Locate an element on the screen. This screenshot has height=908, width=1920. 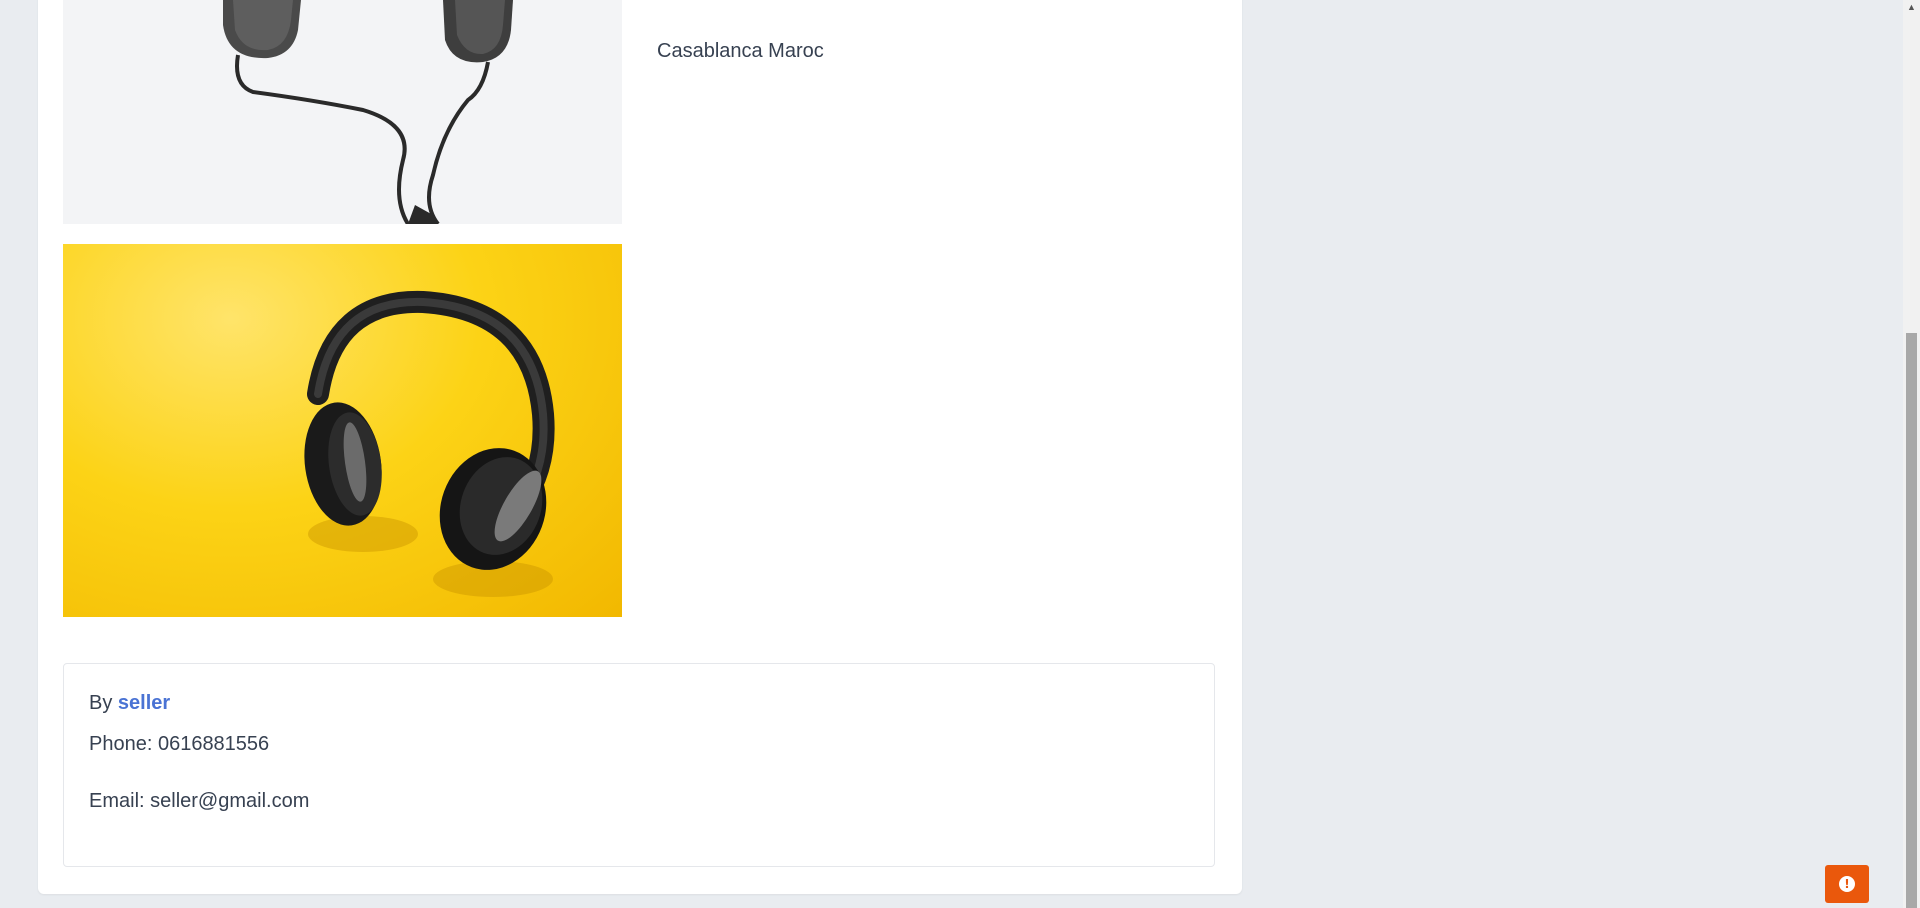
vertical-scrollbar: ▲ is located at coordinates (1911, 454).